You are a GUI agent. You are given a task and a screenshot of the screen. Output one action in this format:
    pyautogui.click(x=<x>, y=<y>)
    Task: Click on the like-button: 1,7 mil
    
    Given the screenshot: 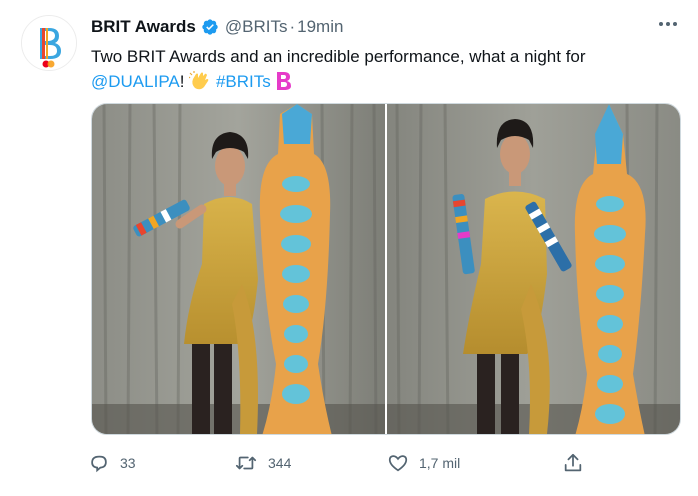 What is the action you would take?
    pyautogui.click(x=423, y=463)
    